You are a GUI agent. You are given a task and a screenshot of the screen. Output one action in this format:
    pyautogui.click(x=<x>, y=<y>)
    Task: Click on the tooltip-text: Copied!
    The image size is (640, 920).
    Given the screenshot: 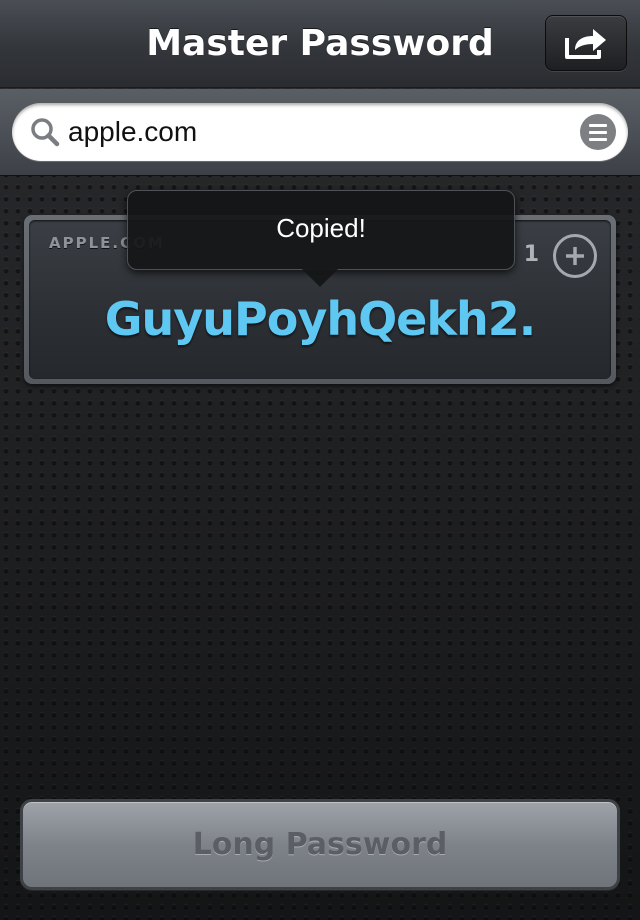 What is the action you would take?
    pyautogui.click(x=321, y=228)
    